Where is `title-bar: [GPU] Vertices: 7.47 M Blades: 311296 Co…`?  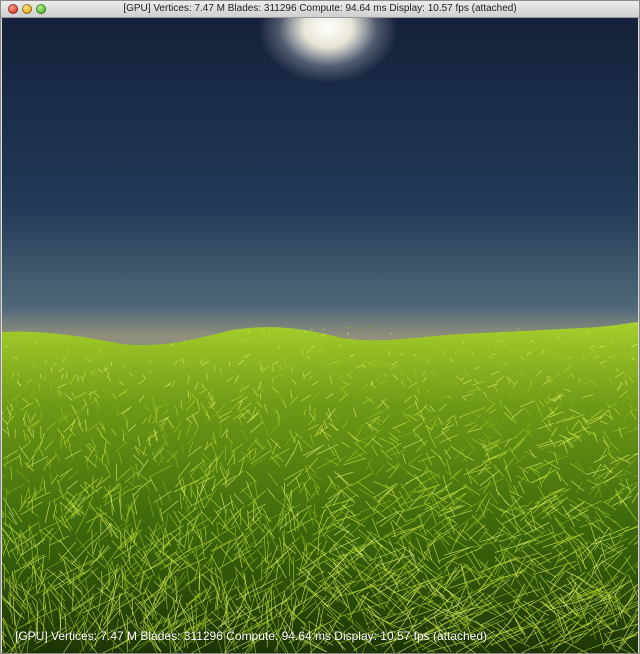 title-bar: [GPU] Vertices: 7.47 M Blades: 311296 Co… is located at coordinates (320, 9).